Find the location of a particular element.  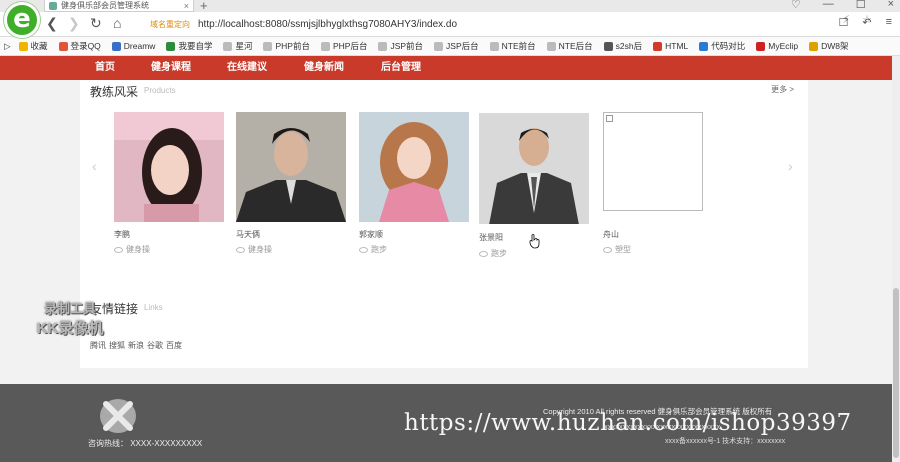

coach-section-subtitle: Products is located at coordinates (160, 90).